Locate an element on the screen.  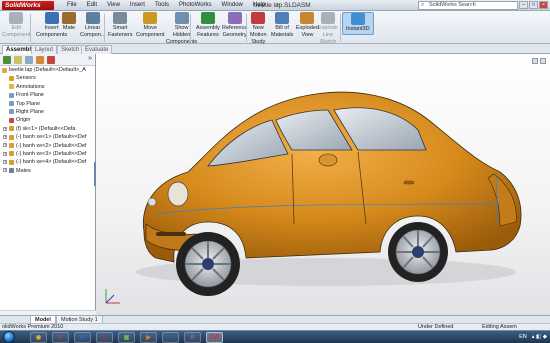
instant3d-icon is located at coordinates (357, 19).